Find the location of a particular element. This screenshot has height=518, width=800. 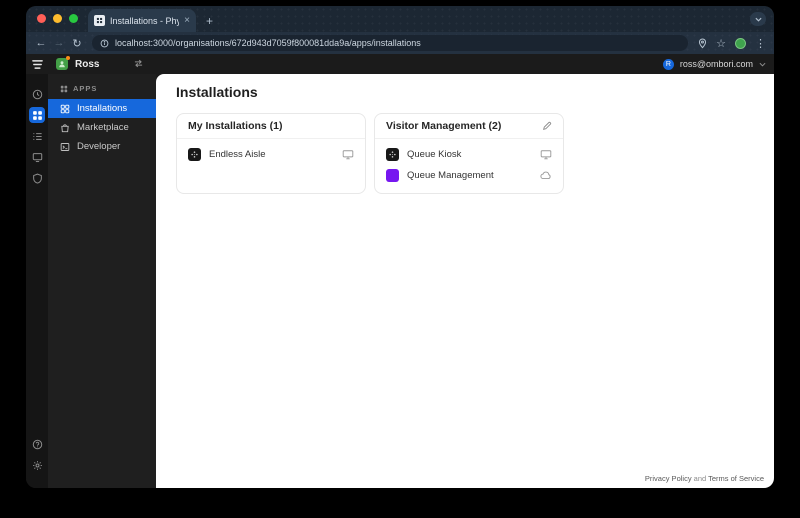

new-tab-button: + is located at coordinates (209, 23).